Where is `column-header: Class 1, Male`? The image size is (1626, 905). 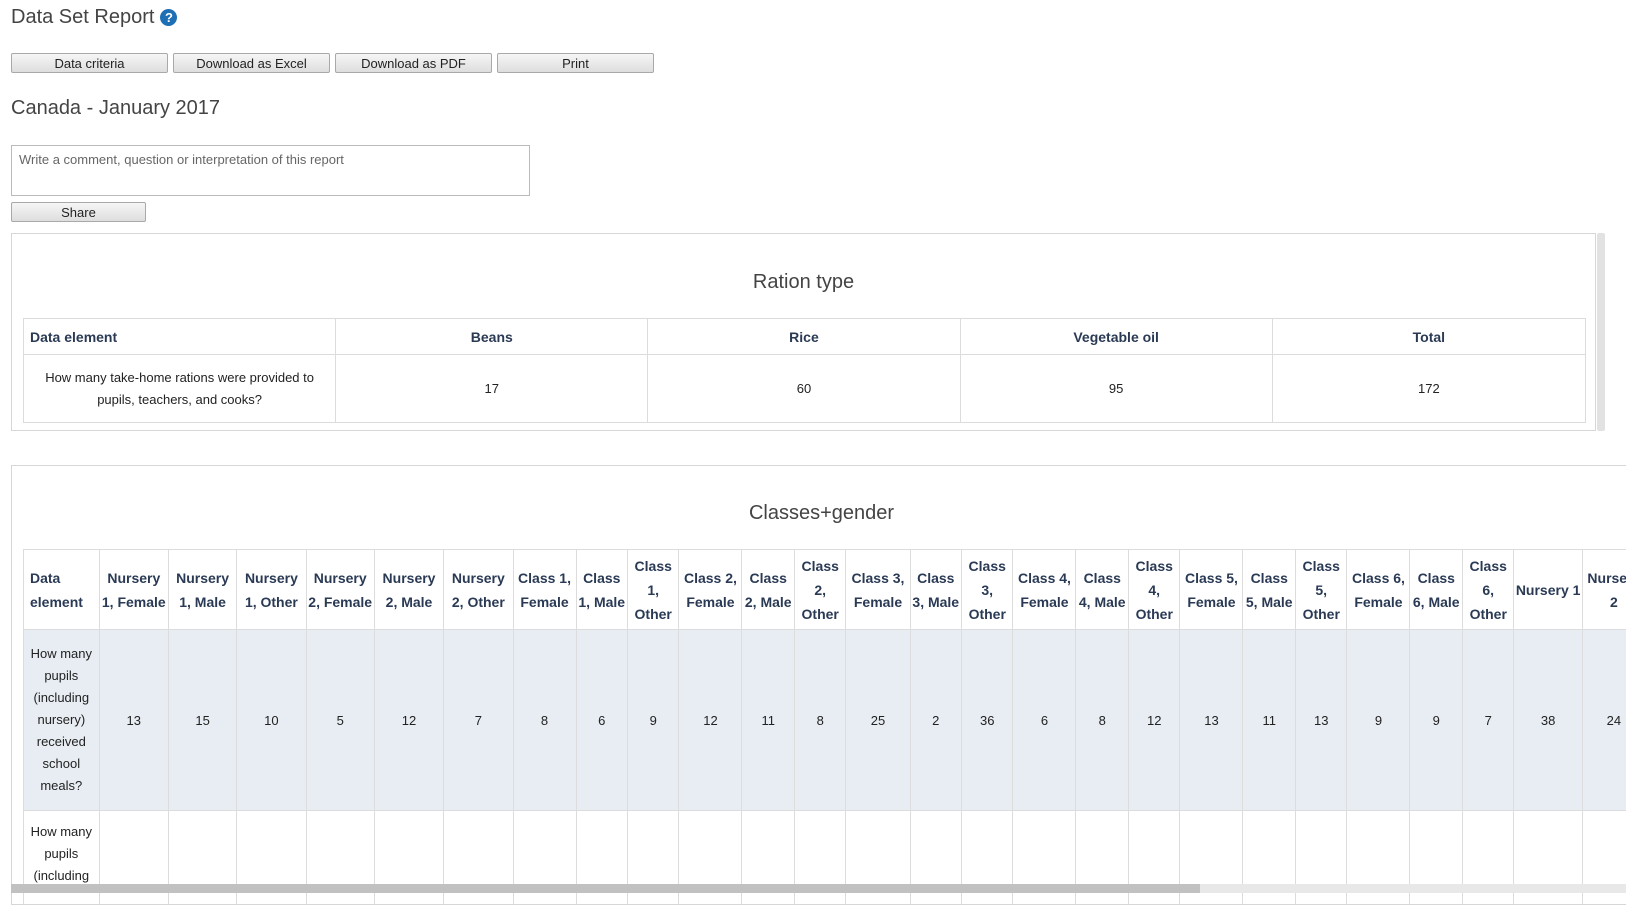
column-header: Class 1, Male is located at coordinates (601, 590).